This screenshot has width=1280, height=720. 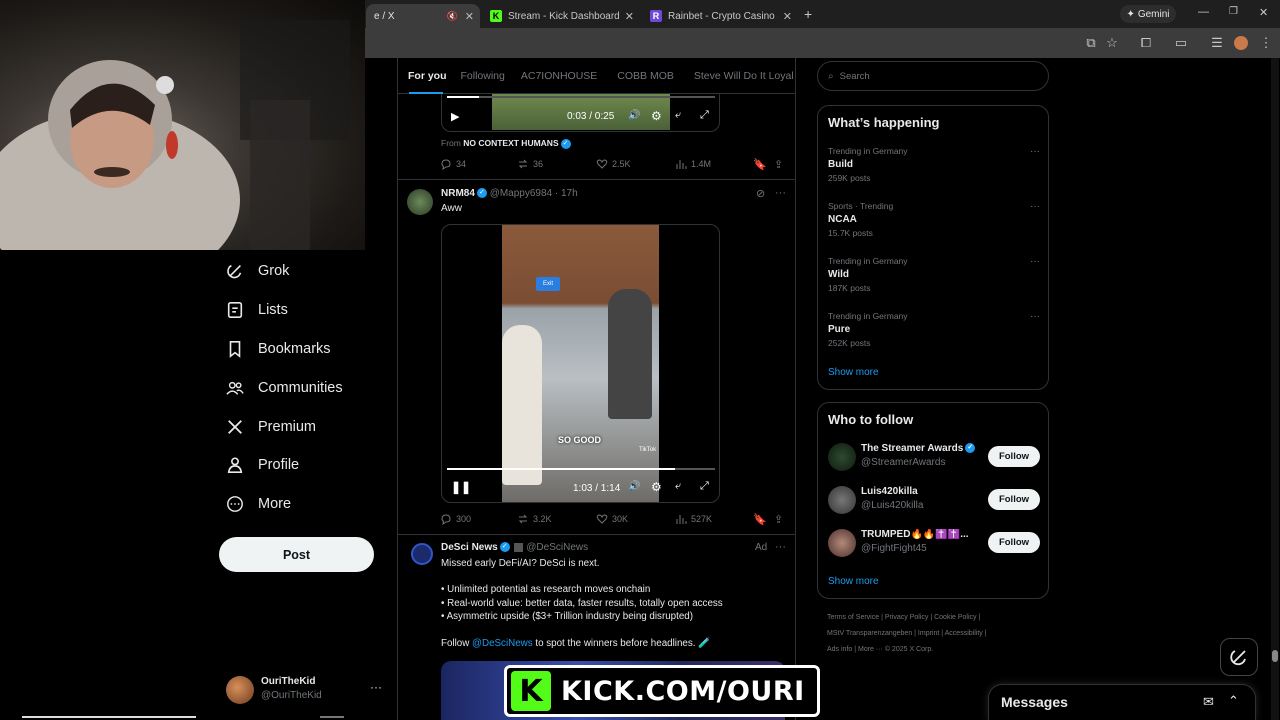 I want to click on like-button: 2.5K, so click(x=613, y=164).